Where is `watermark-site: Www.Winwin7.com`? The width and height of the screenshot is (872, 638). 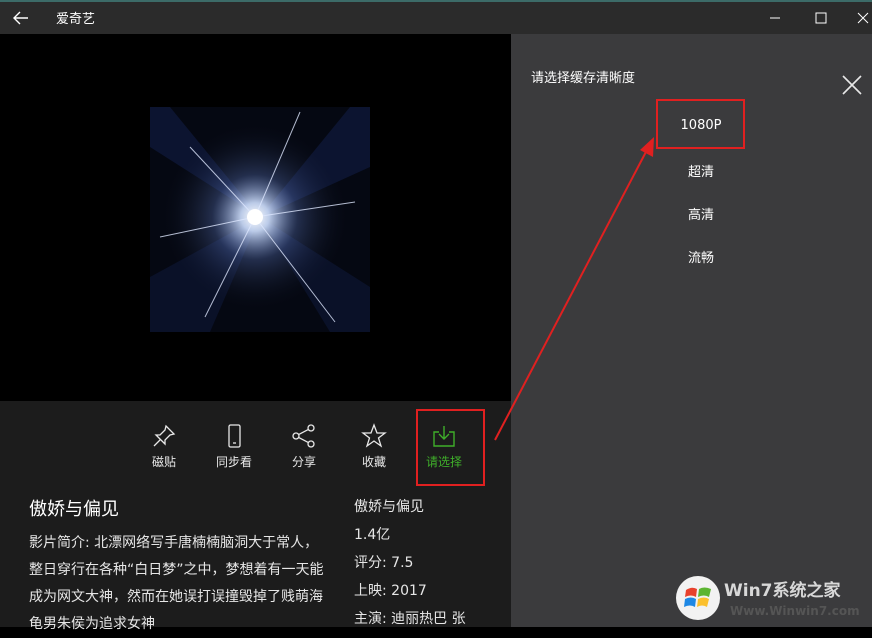
watermark-site: Www.Winwin7.com is located at coordinates (795, 611).